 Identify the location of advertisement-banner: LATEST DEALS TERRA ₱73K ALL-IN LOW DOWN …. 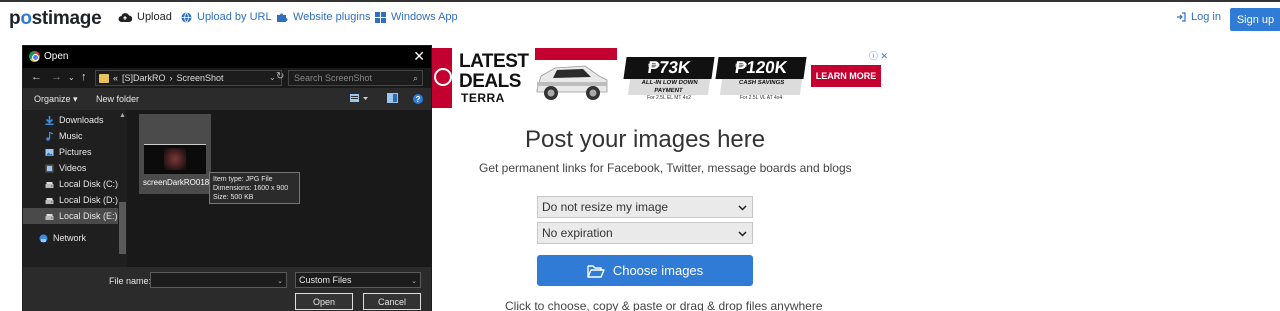
(660, 78).